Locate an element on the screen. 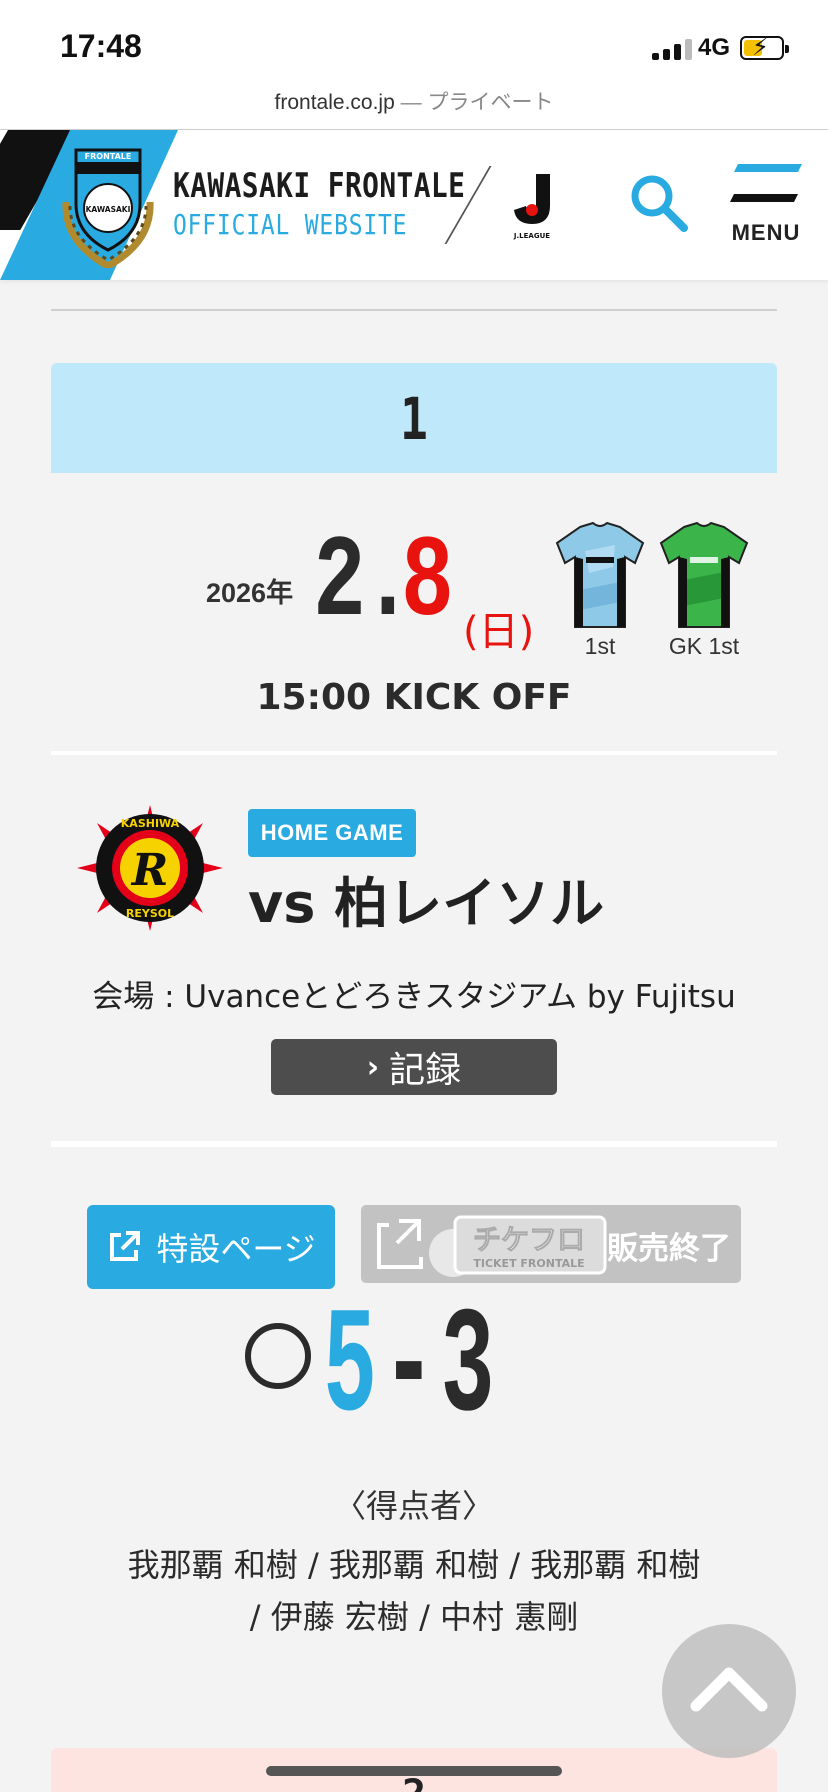  search-button is located at coordinates (660, 204).